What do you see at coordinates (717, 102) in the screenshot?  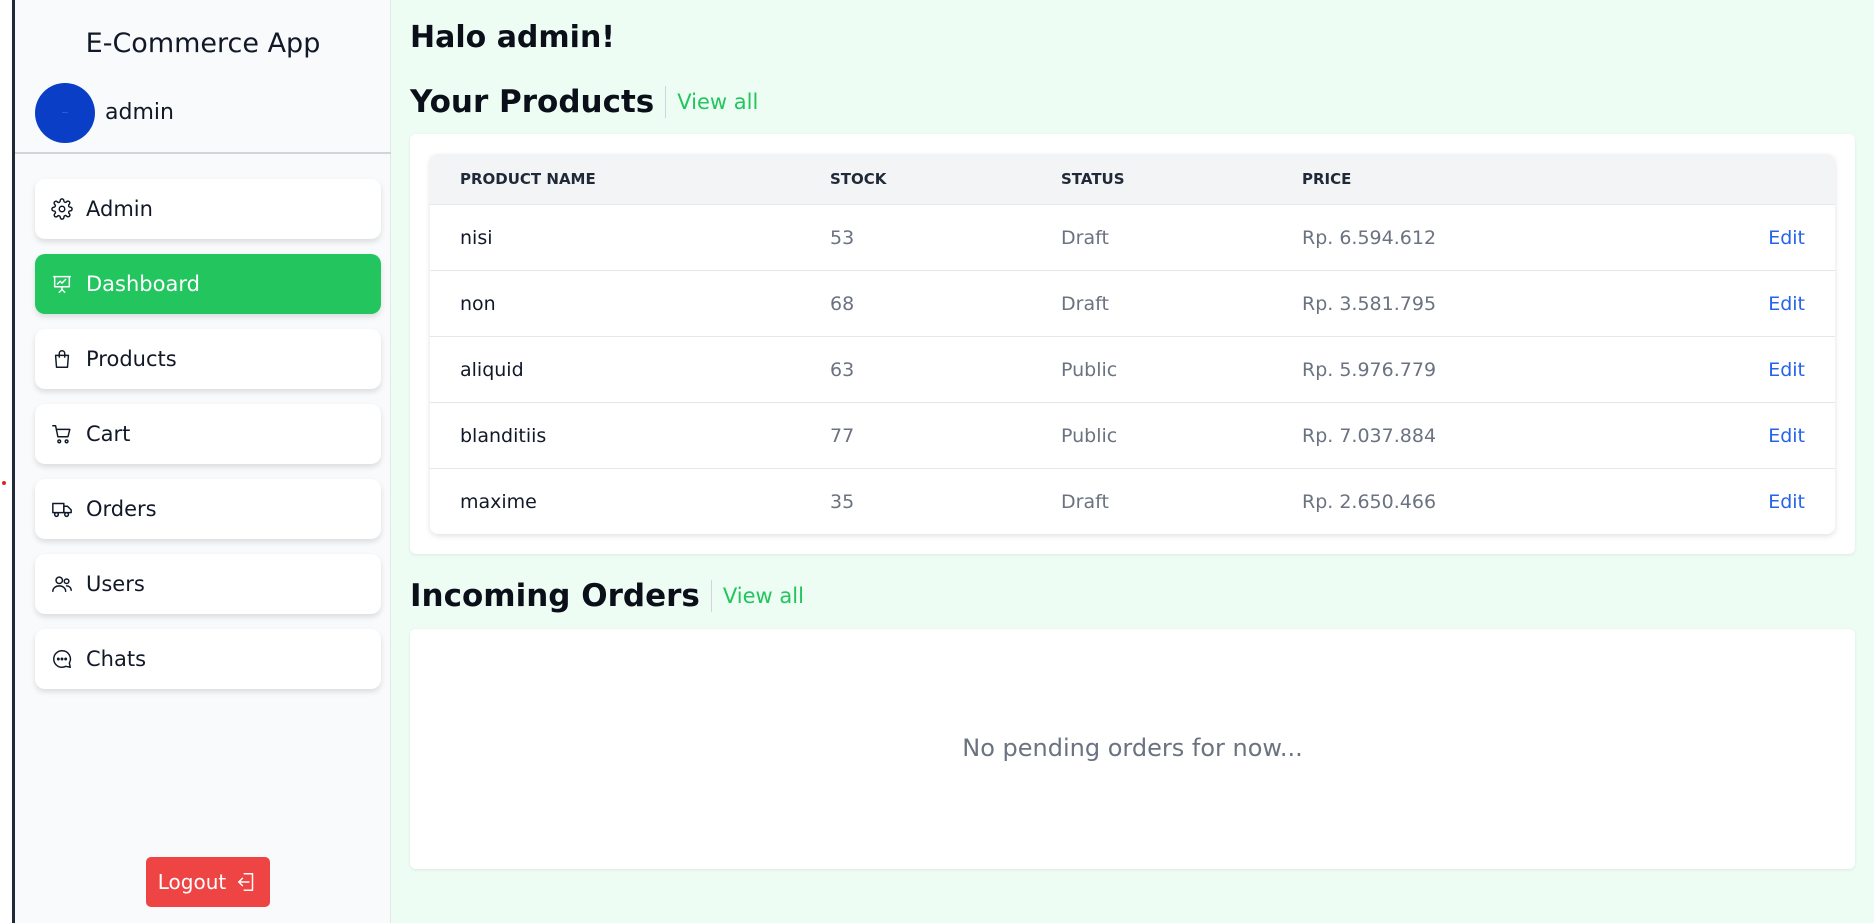 I see `products-view-all-link: View all` at bounding box center [717, 102].